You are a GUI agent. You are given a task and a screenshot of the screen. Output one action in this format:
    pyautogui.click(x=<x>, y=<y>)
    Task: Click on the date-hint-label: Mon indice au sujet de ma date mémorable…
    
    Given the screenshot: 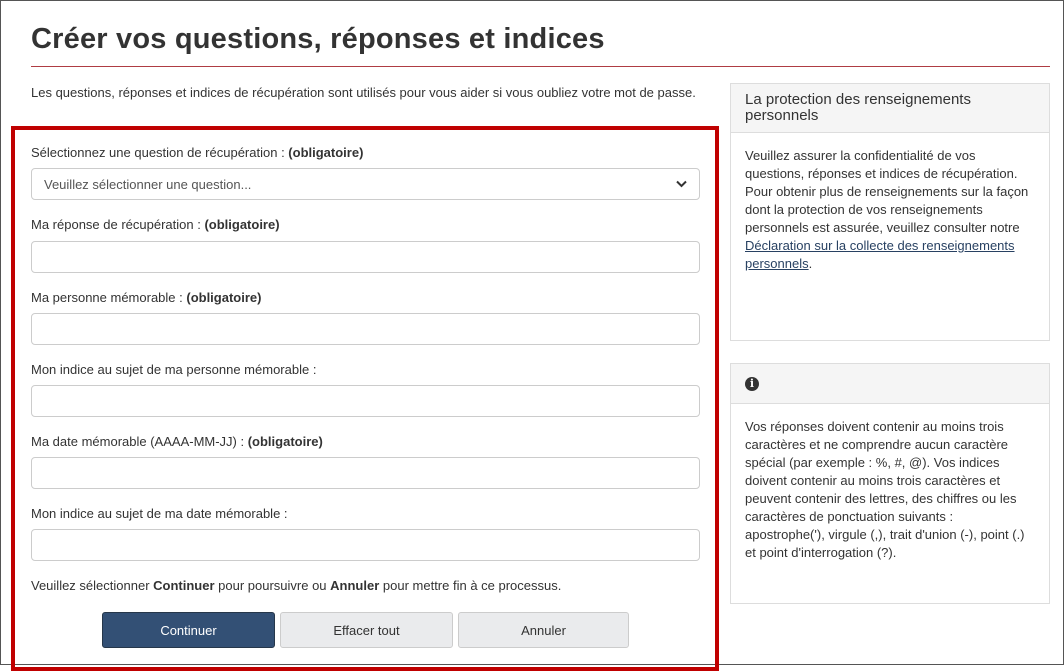 What is the action you would take?
    pyautogui.click(x=159, y=513)
    